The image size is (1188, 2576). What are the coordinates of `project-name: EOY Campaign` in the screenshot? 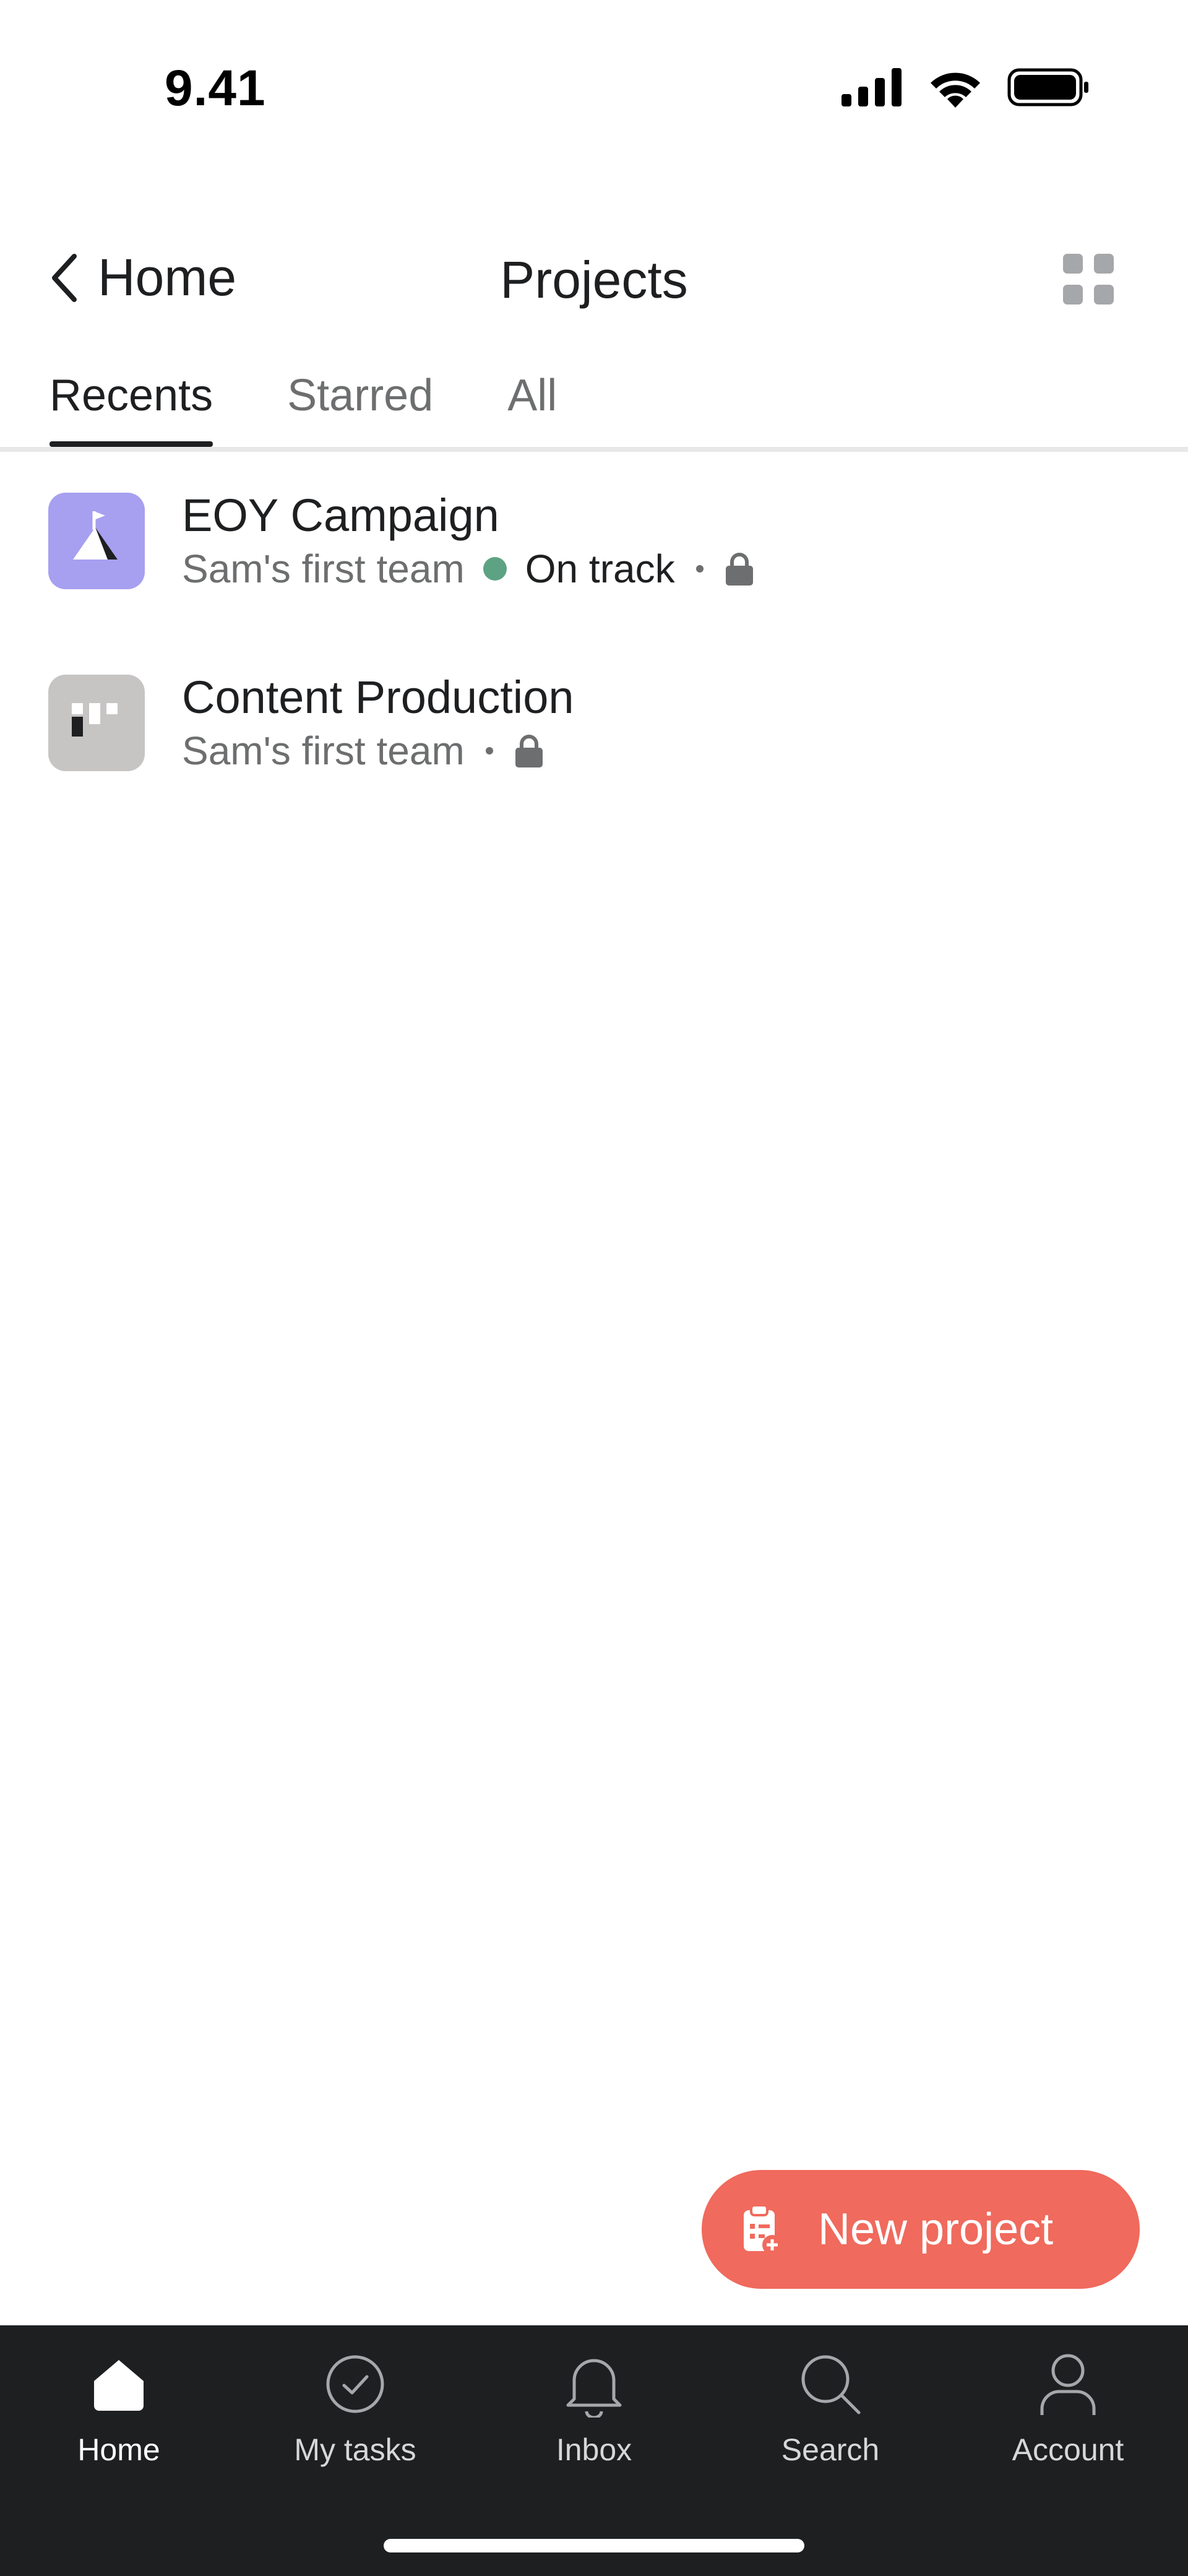 It's located at (340, 515).